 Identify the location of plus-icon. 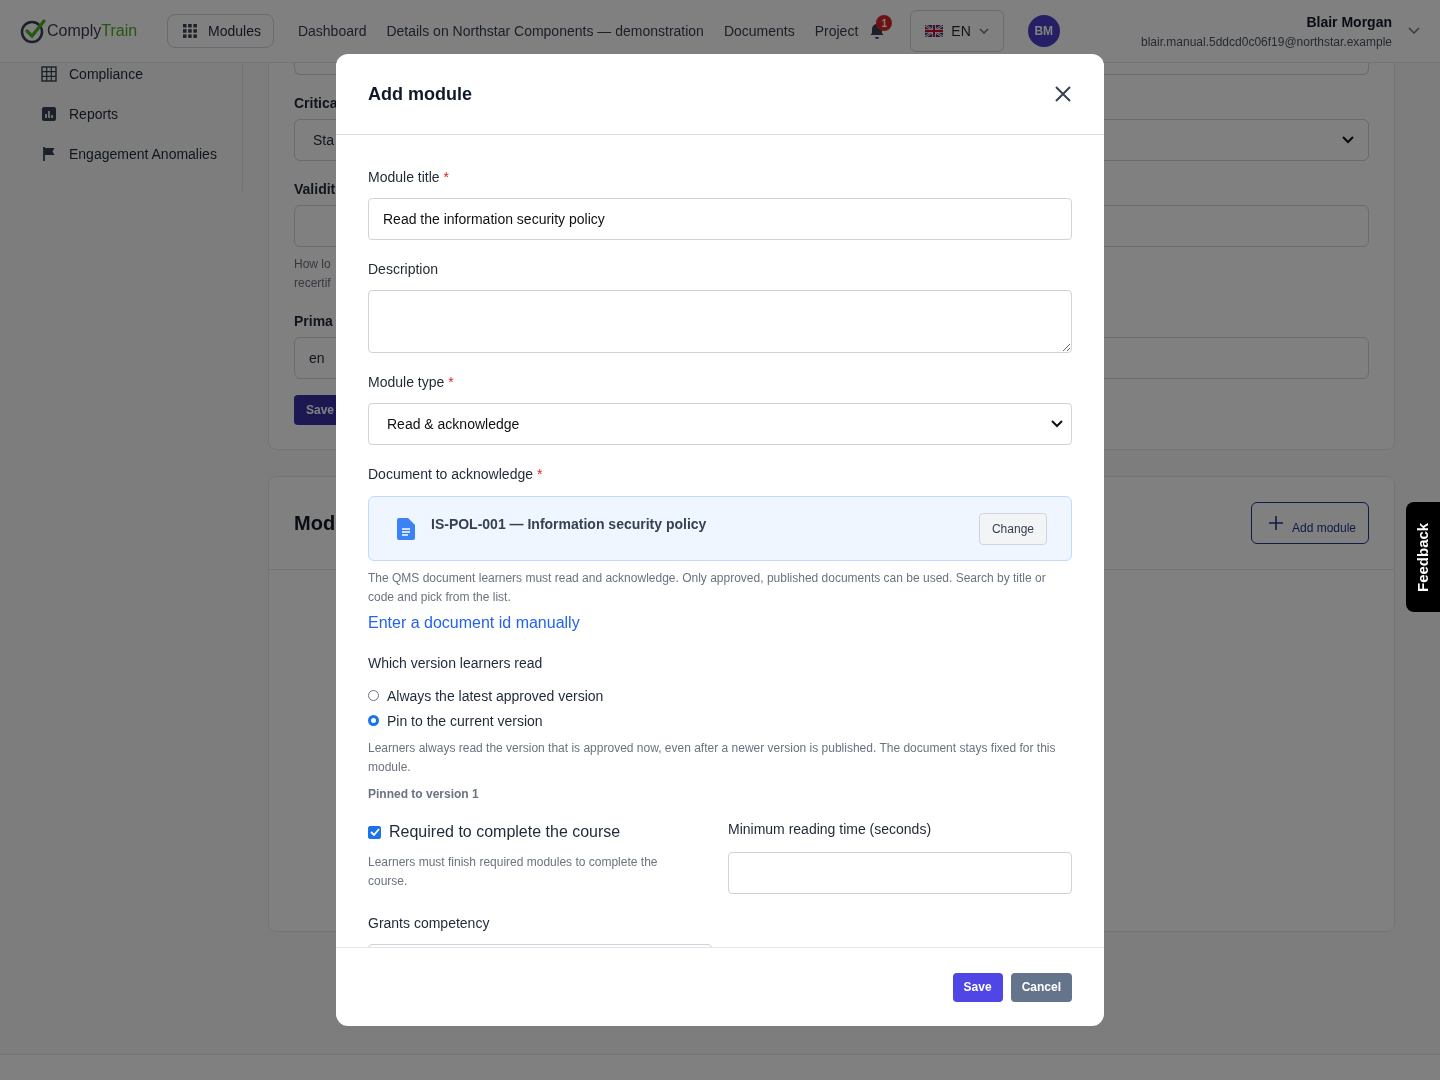
(1275, 523).